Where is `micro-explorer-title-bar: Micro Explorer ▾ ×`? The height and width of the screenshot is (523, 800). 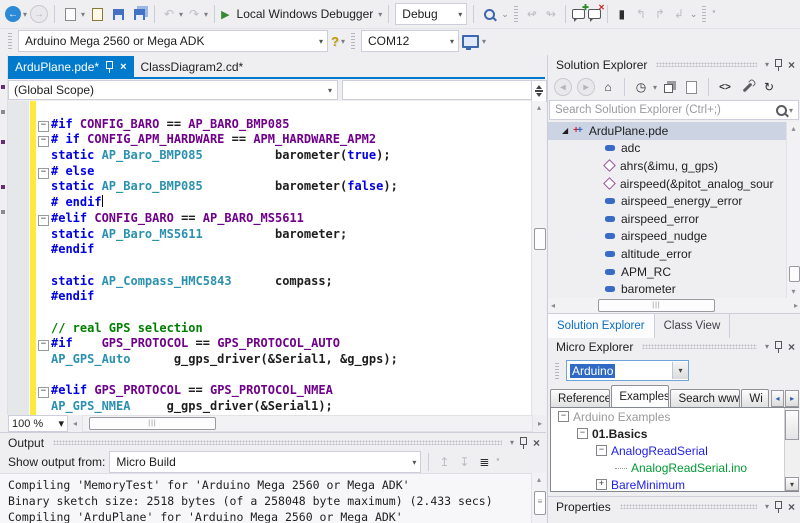 micro-explorer-title-bar: Micro Explorer ▾ × is located at coordinates (674, 346).